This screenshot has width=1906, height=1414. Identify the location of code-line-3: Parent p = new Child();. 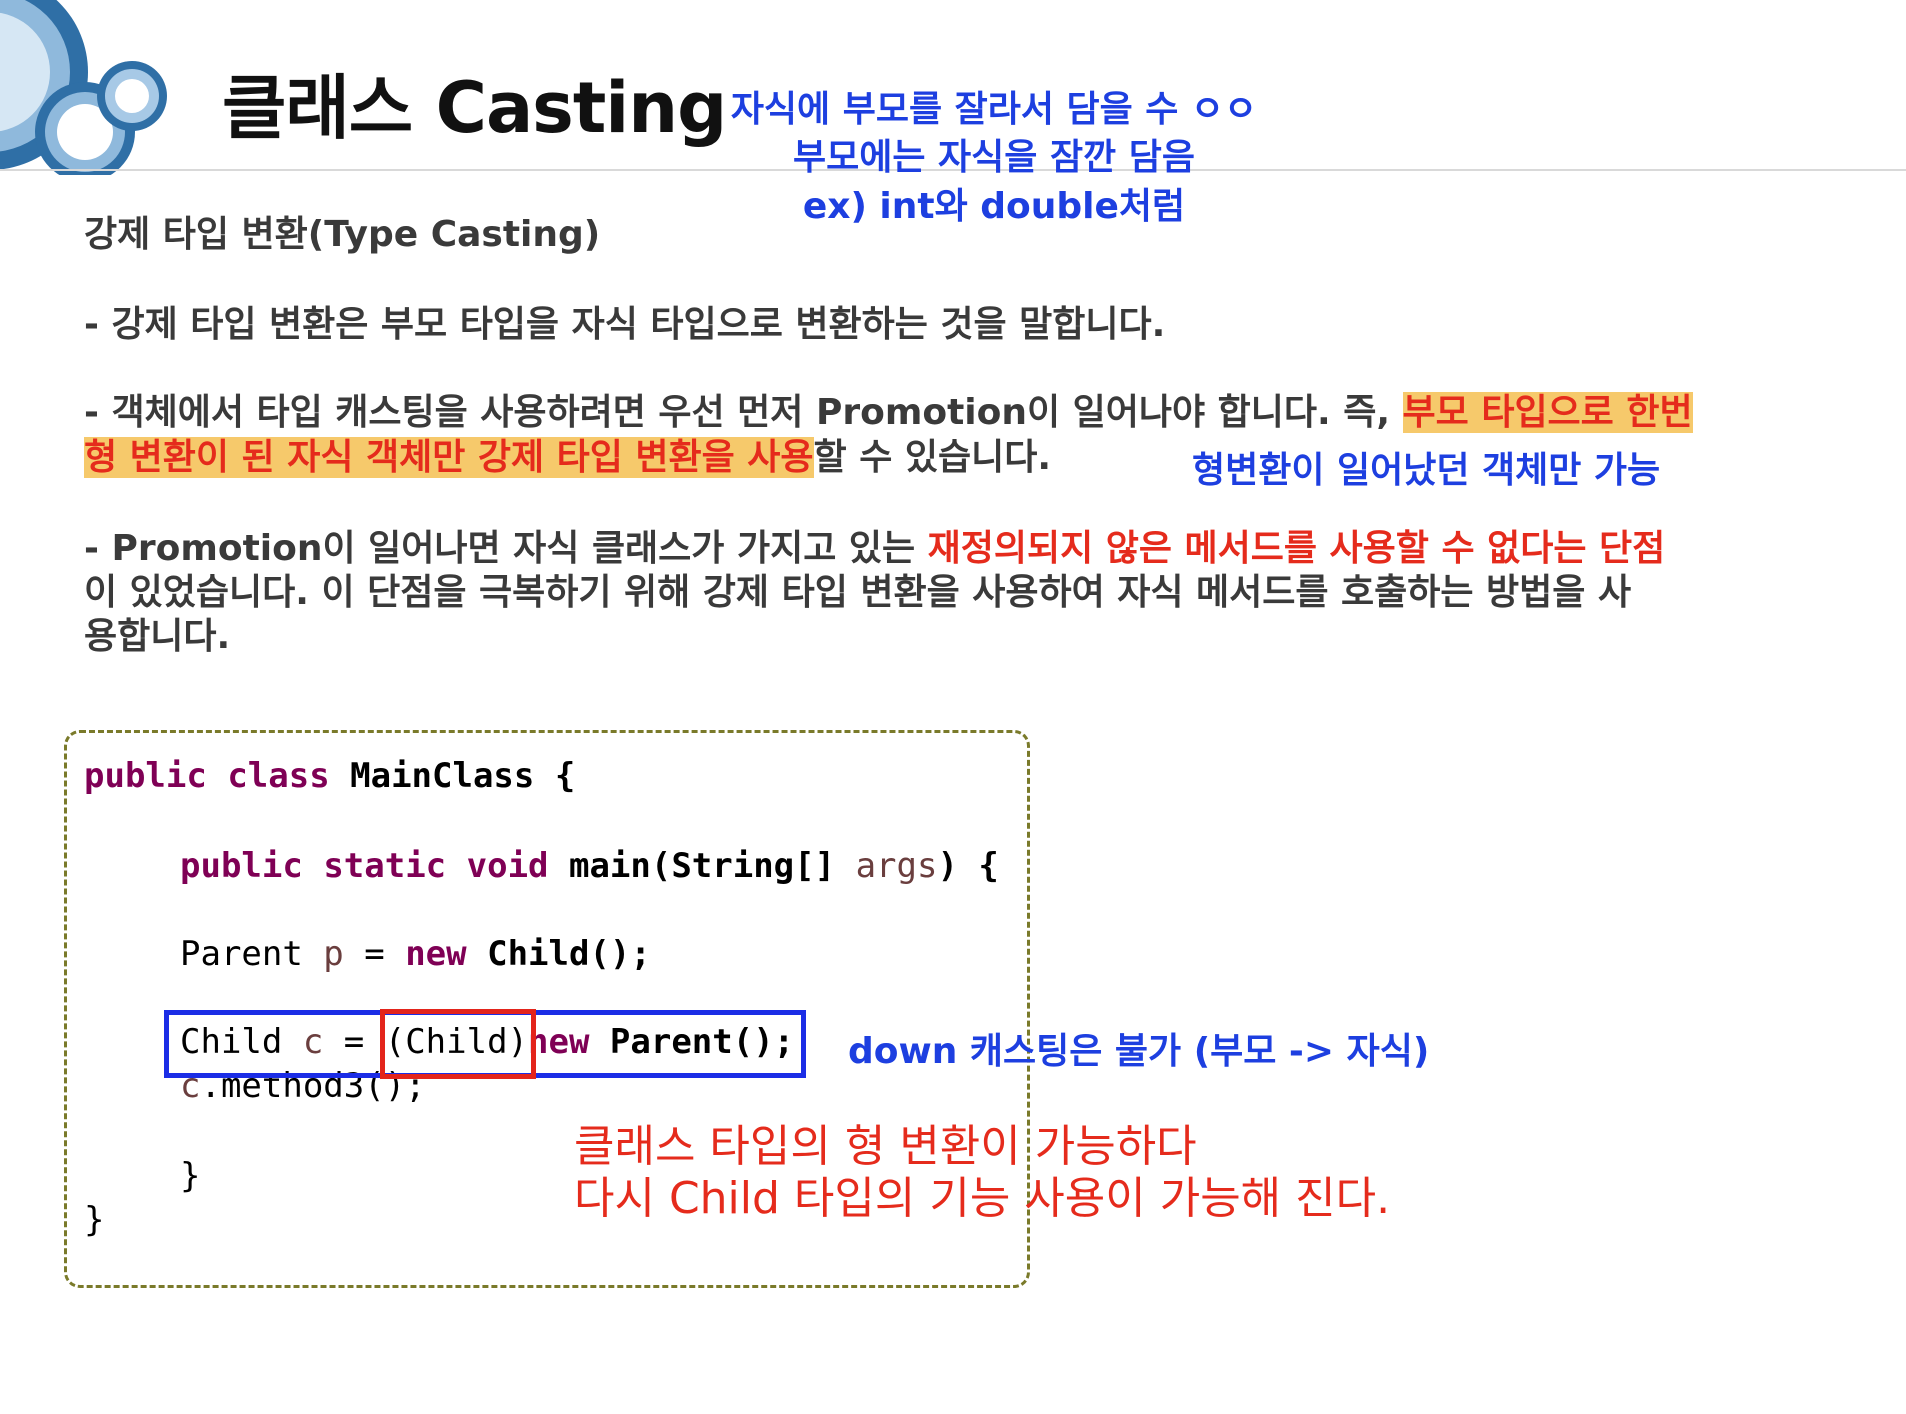
(415, 954).